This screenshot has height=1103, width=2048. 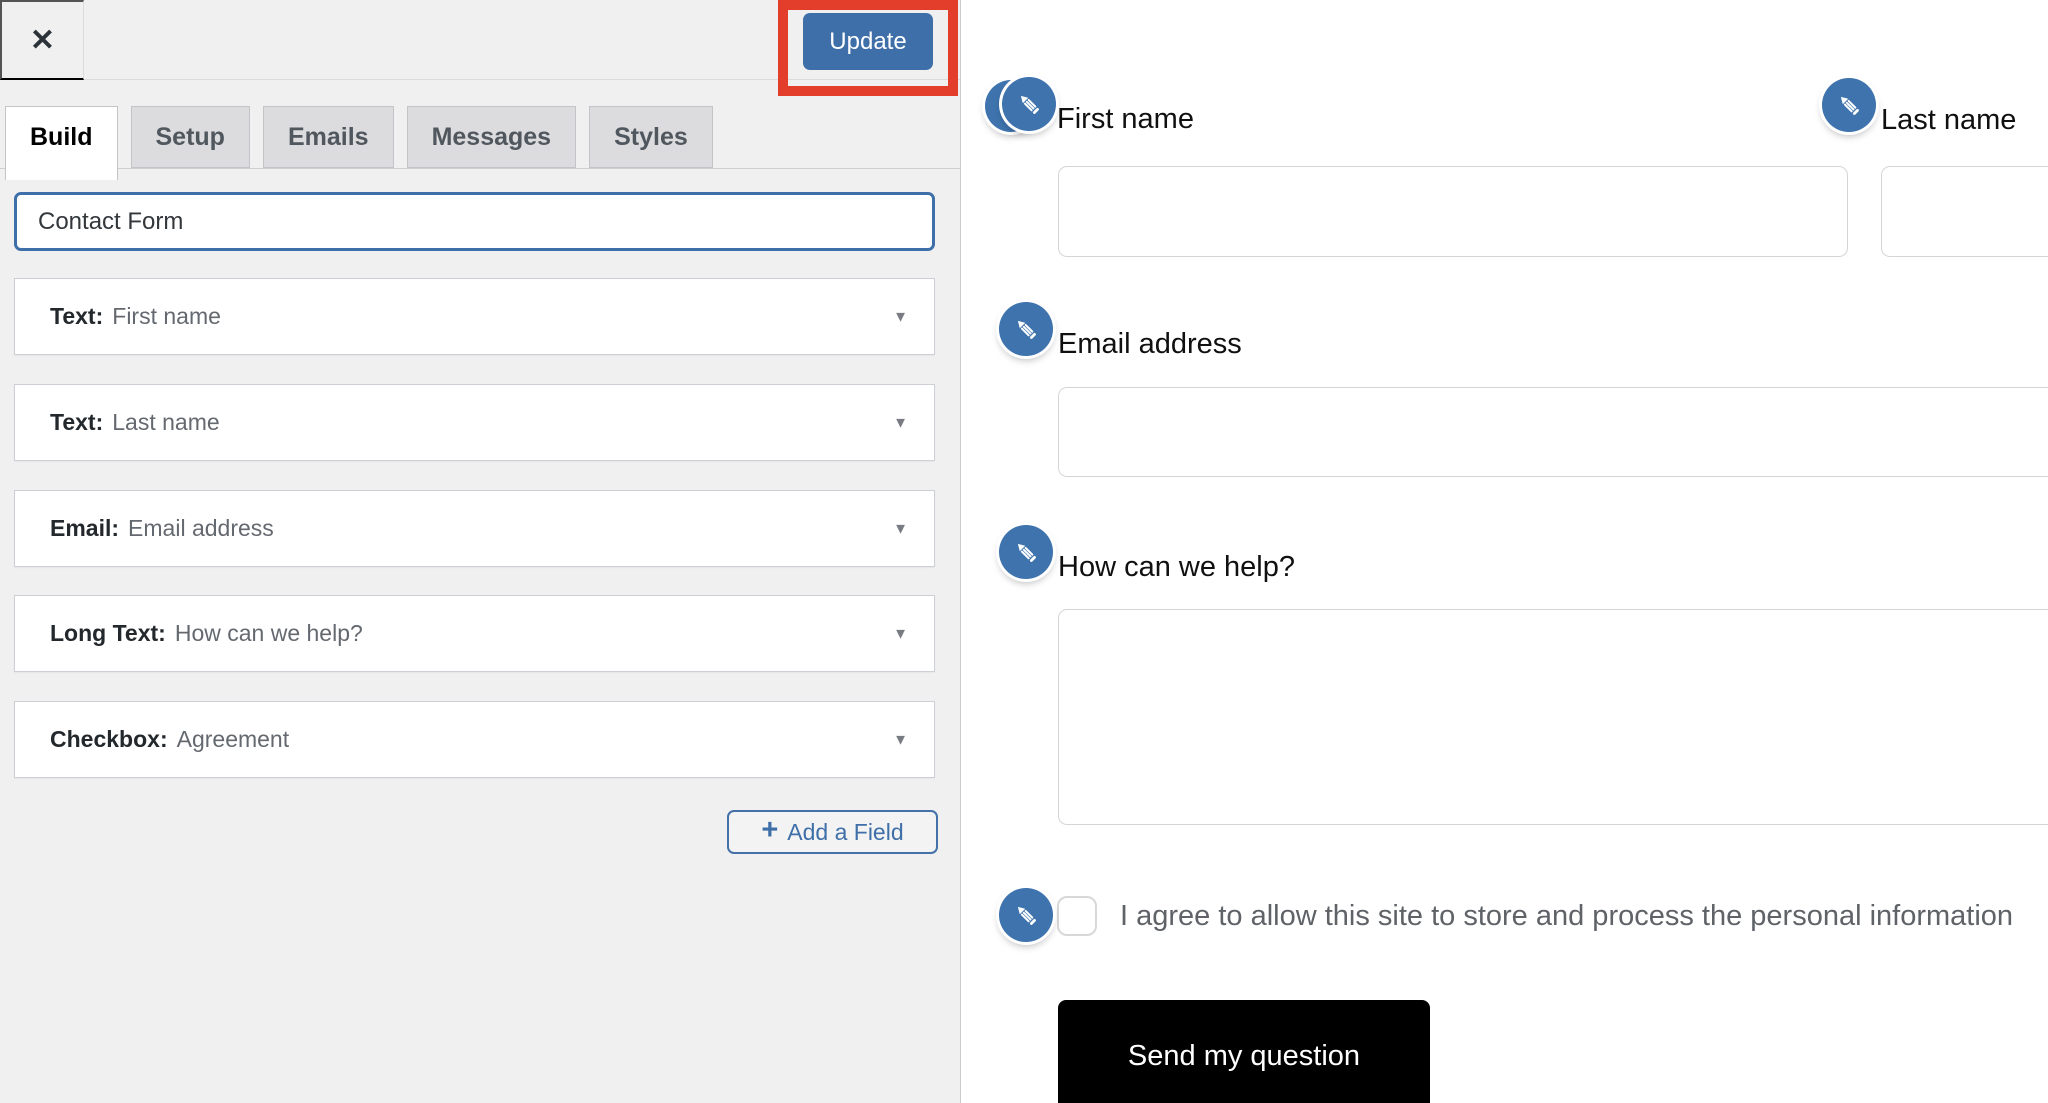 What do you see at coordinates (1125, 119) in the screenshot?
I see `first-name-label: First name` at bounding box center [1125, 119].